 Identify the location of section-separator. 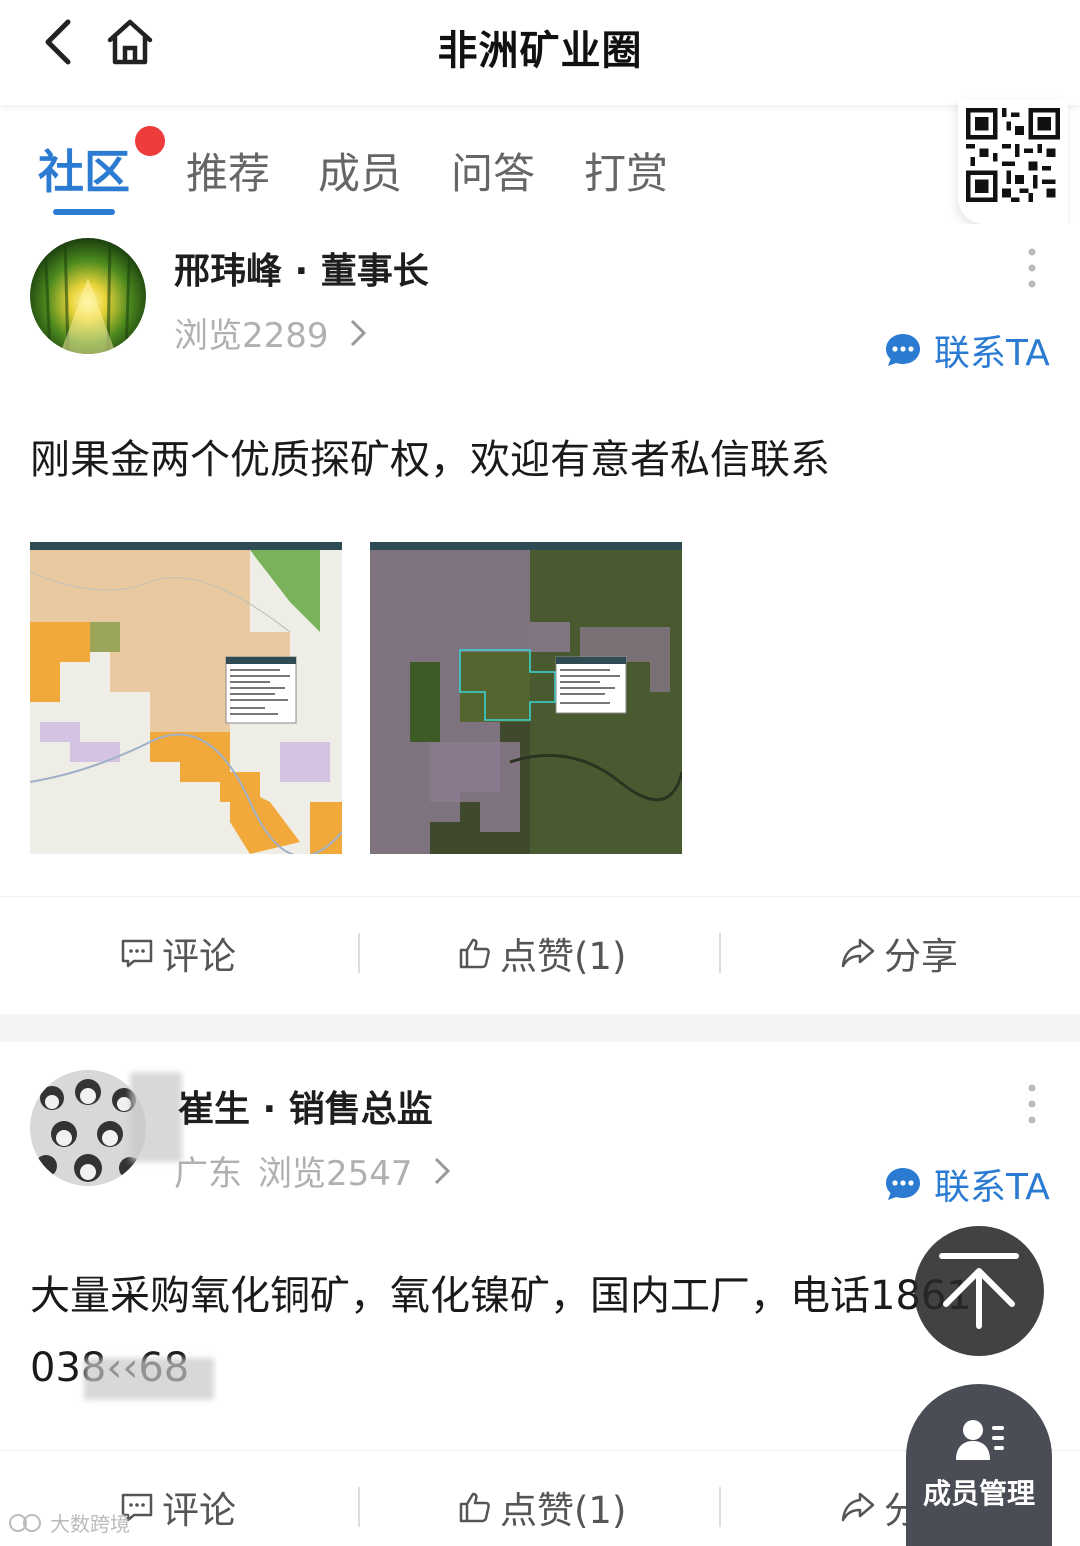
(540, 1028).